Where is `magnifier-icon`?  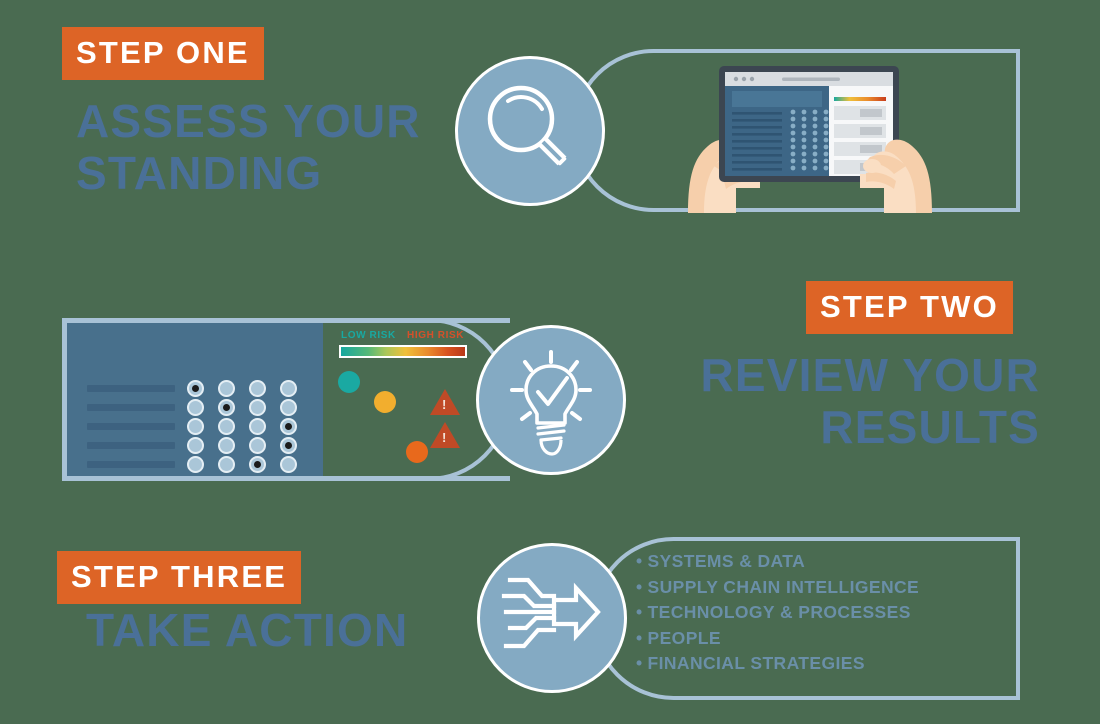
magnifier-icon is located at coordinates (527, 125).